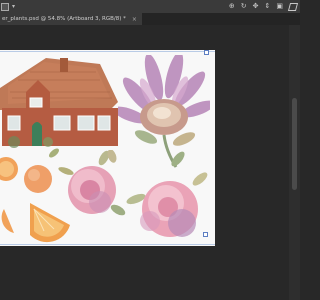  What do you see at coordinates (293, 6) in the screenshot?
I see `3d-box-icon` at bounding box center [293, 6].